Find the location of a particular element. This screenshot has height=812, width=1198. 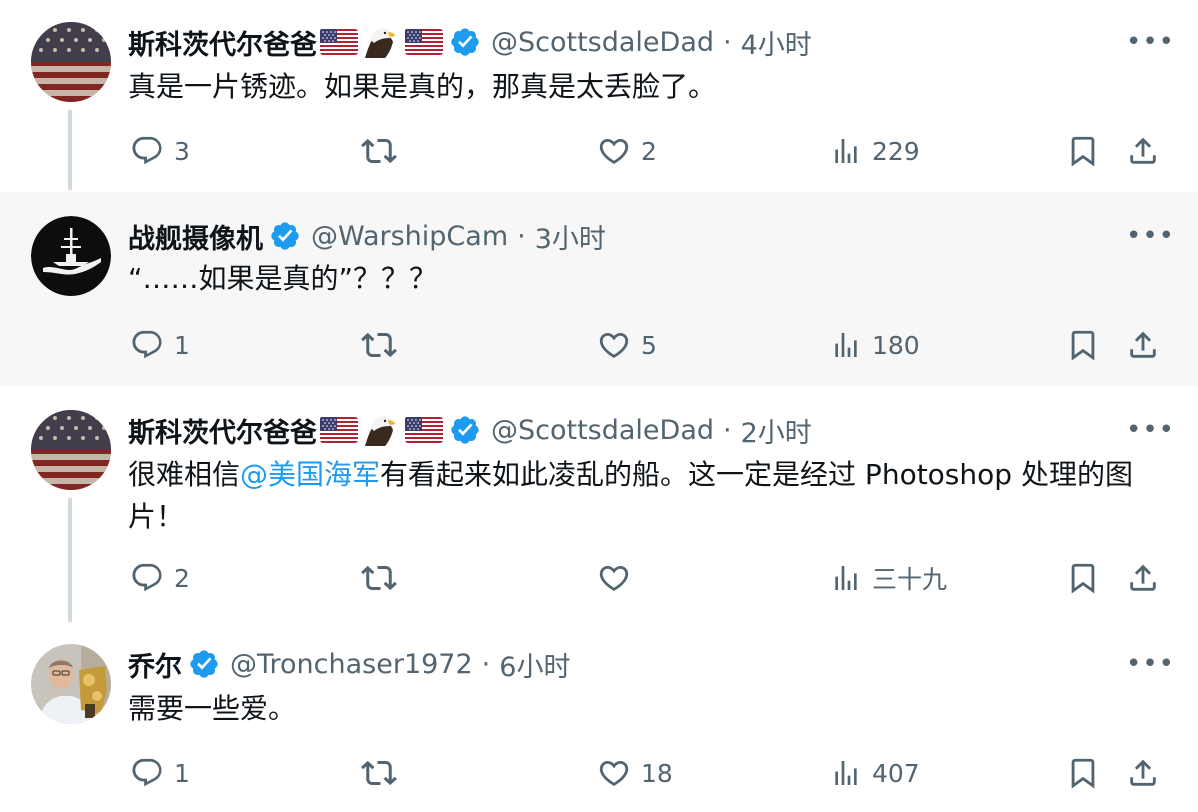

views-button: 180 is located at coordinates (875, 345).